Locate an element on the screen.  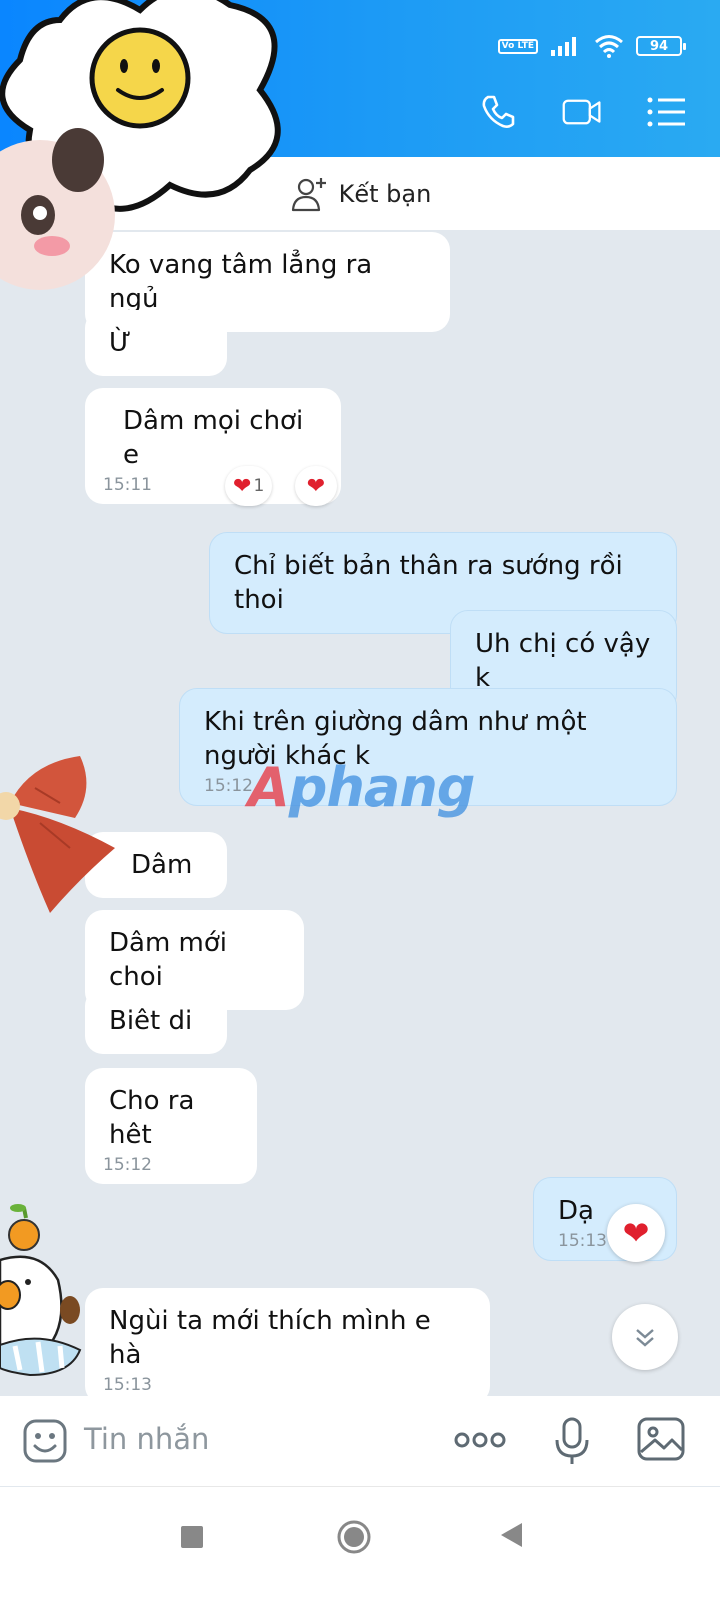
volte-badge: Vo LTE is located at coordinates (517, 46).